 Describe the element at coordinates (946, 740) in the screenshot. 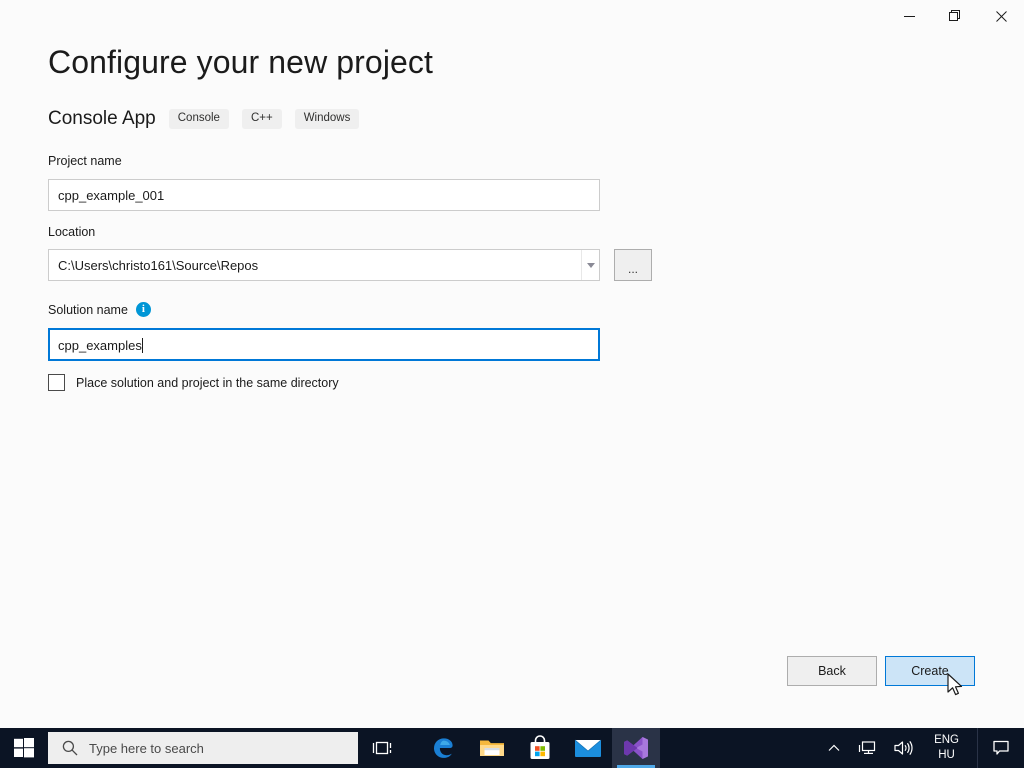

I see `language-primary: ENG` at that location.